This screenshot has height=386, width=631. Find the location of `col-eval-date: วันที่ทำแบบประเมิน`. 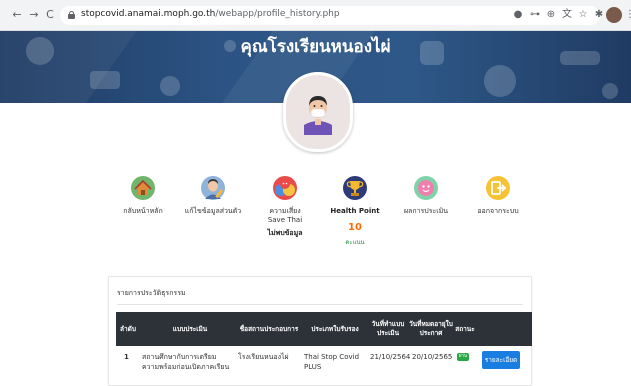

col-eval-date: วันที่ทำแบบประเมิน is located at coordinates (388, 328).